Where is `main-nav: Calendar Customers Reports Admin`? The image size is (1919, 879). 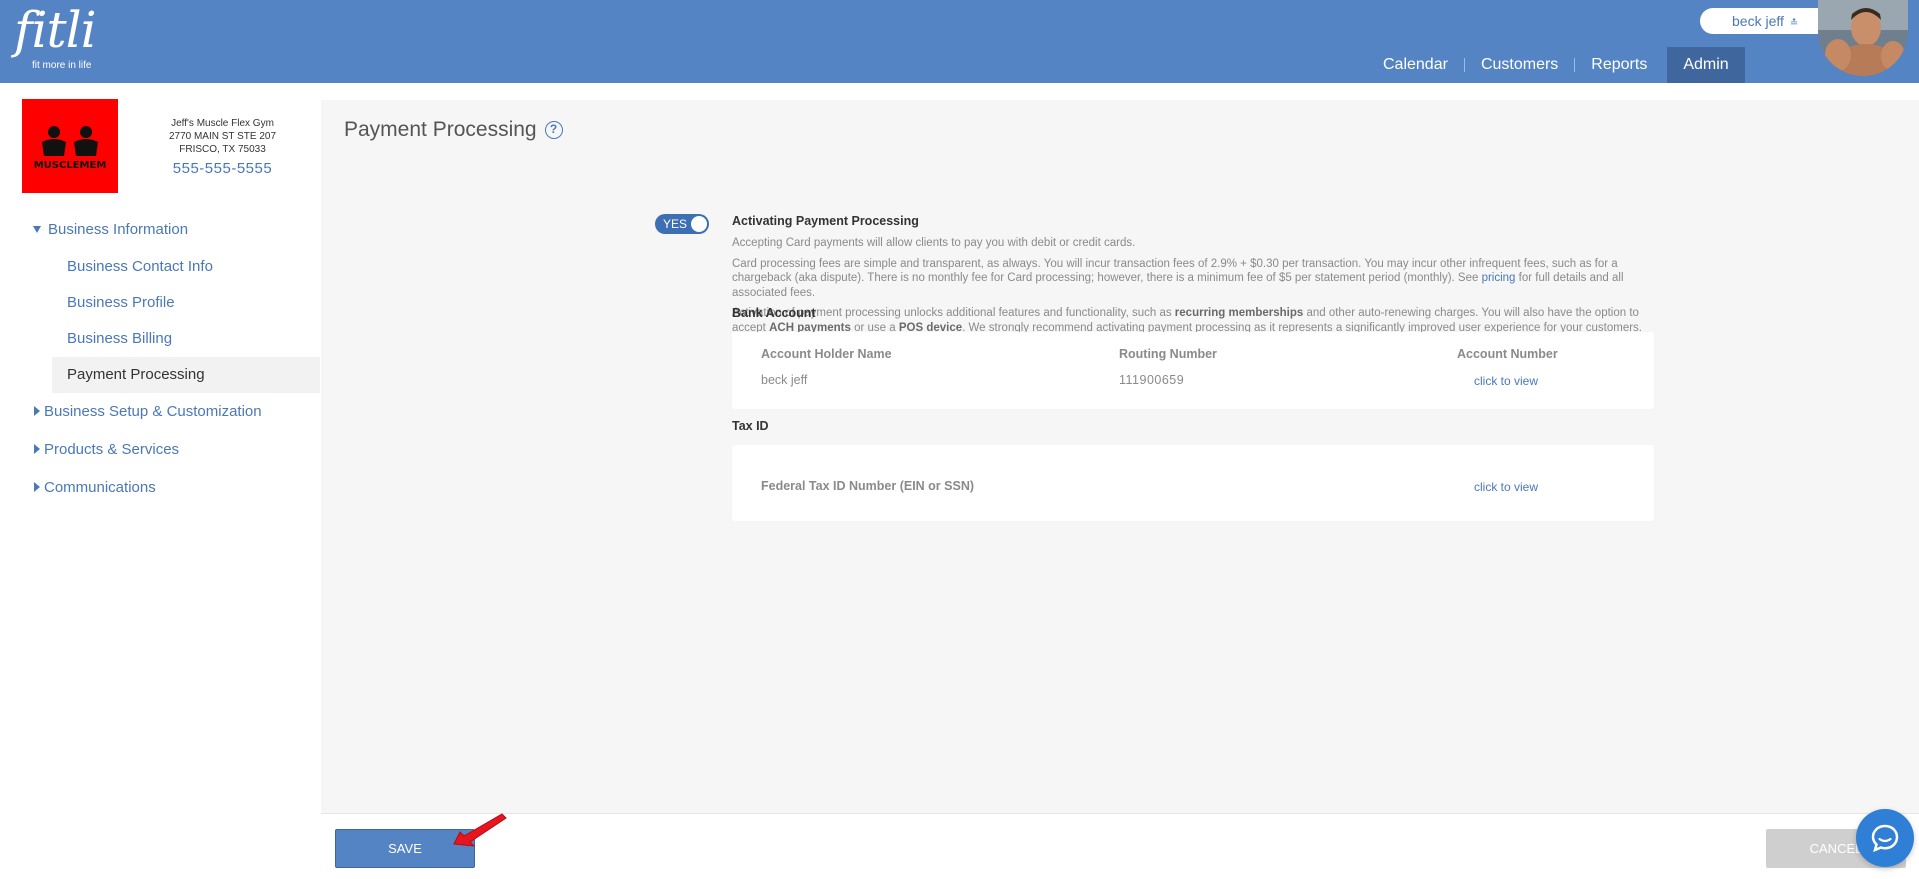 main-nav: Calendar Customers Reports Admin is located at coordinates (1556, 65).